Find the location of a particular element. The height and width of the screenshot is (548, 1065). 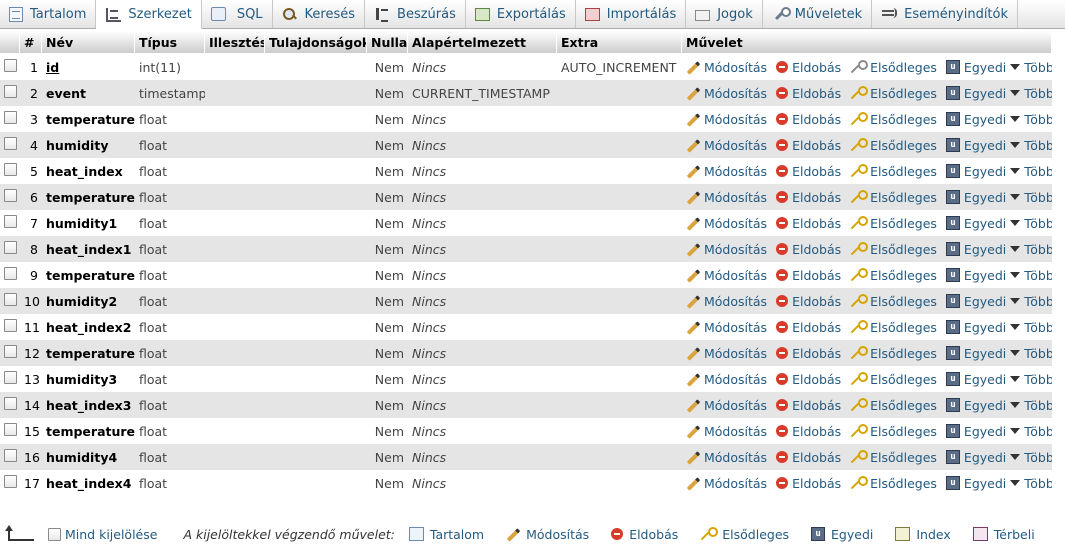

tab-operations: Műveletek is located at coordinates (818, 14).